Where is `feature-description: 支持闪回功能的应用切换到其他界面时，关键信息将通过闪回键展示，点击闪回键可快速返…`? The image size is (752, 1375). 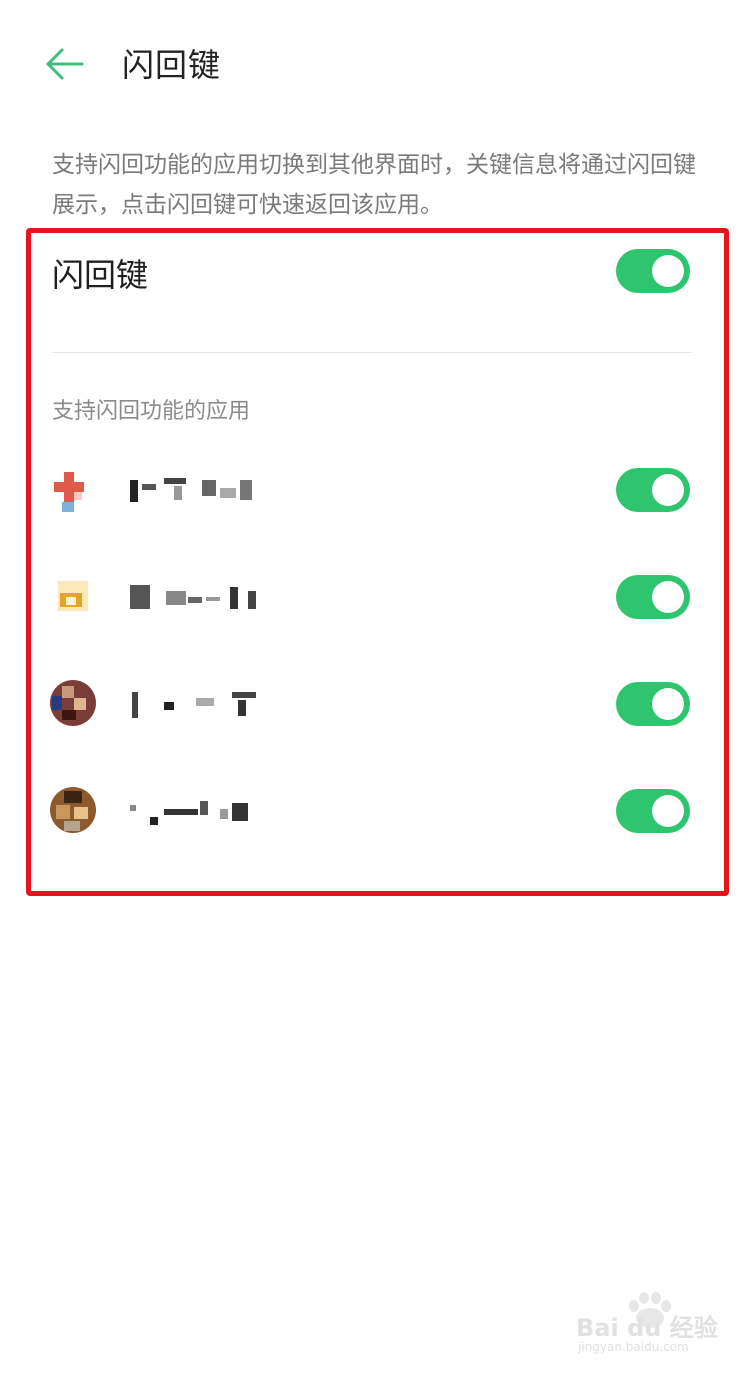
feature-description: 支持闪回功能的应用切换到其他界面时，关键信息将通过闪回键展示，点击闪回键可快速返… is located at coordinates (374, 185).